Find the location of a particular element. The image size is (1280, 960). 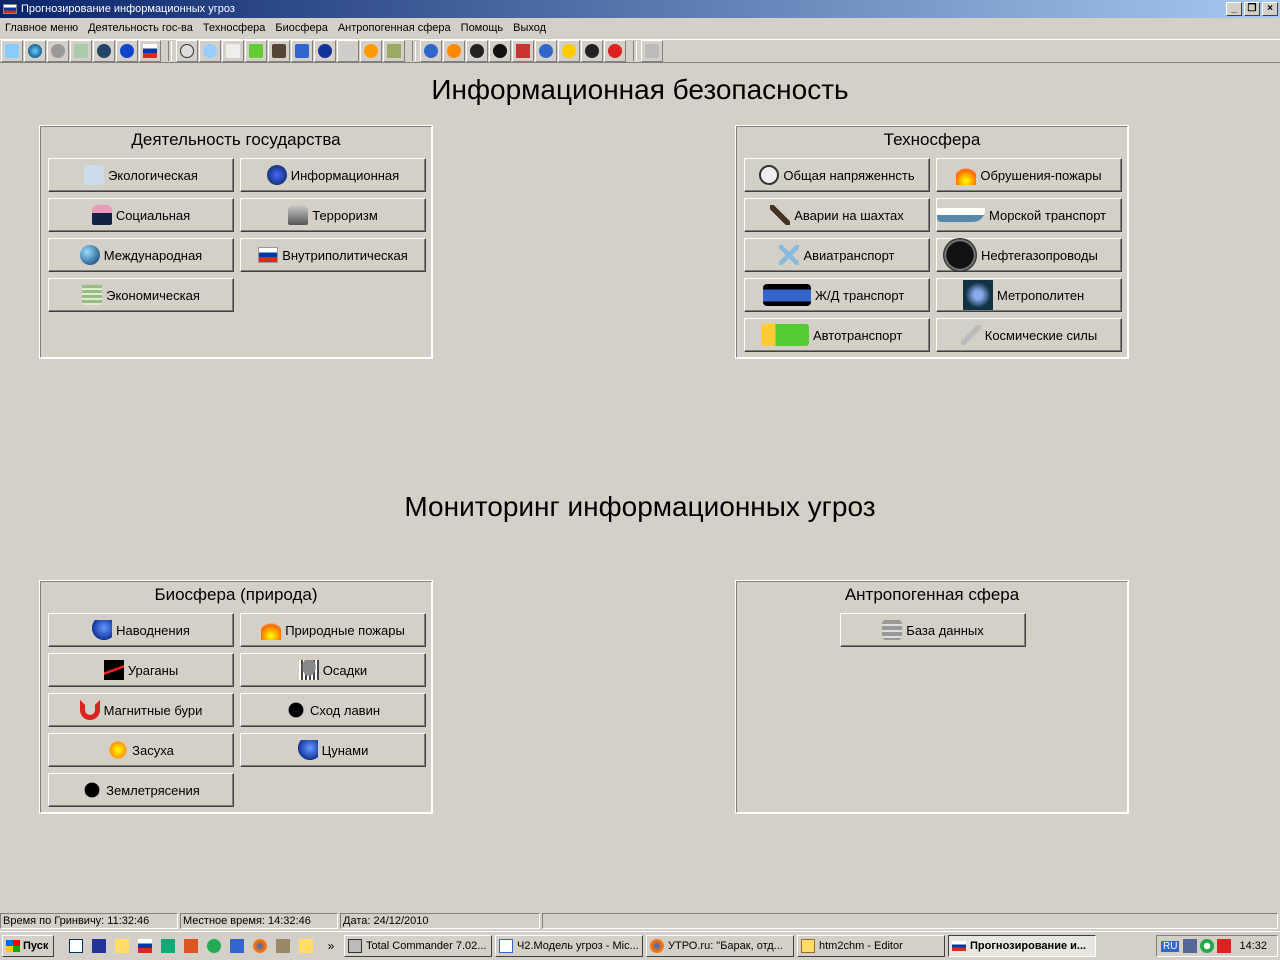

menu-help: Помощь is located at coordinates (482, 28).